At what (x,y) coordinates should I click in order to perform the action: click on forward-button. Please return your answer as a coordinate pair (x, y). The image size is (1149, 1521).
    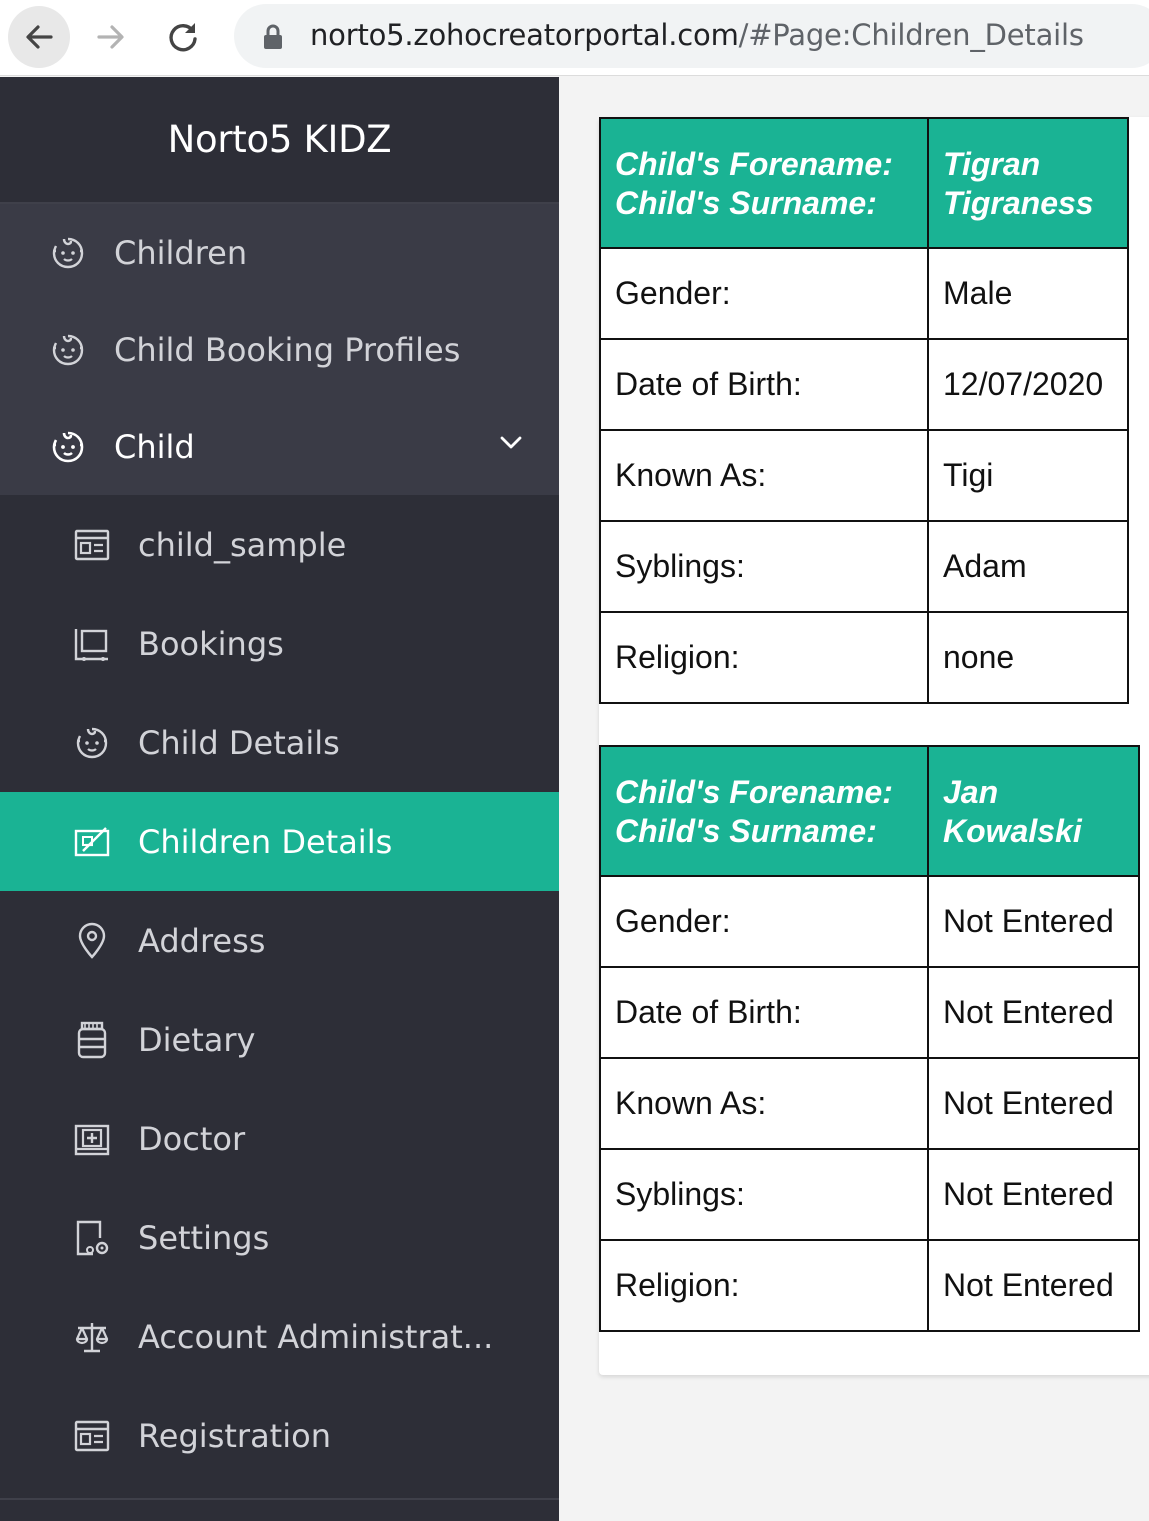
    Looking at the image, I should click on (111, 37).